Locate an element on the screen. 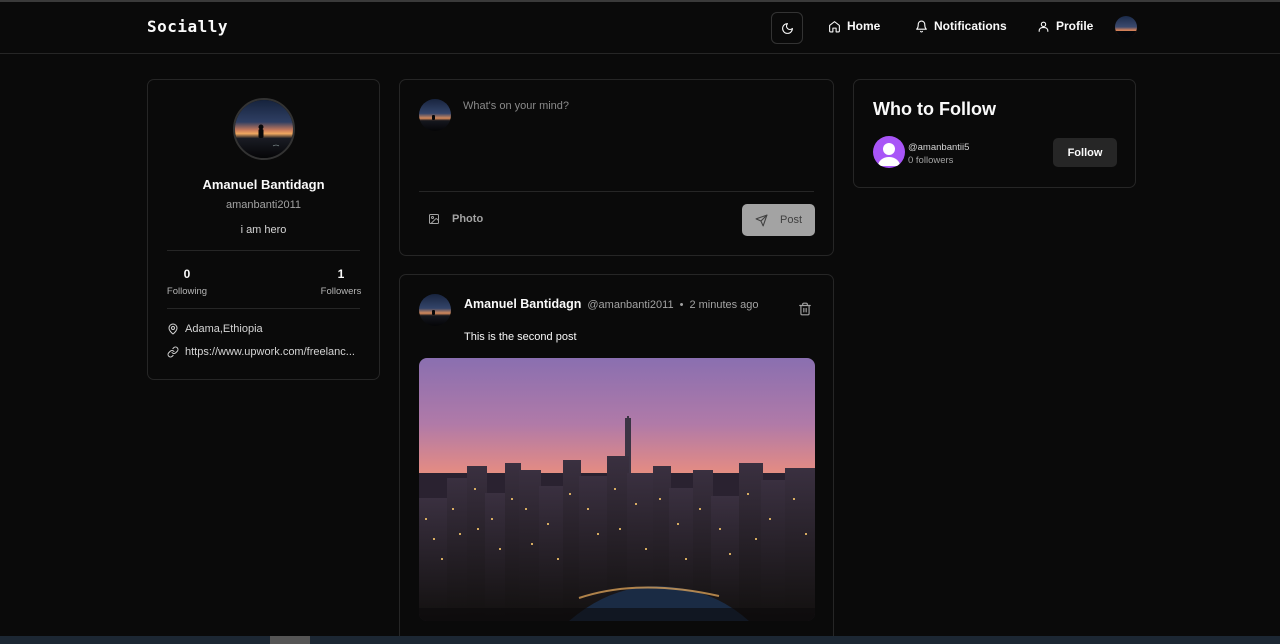 The height and width of the screenshot is (644, 1280). home-icon is located at coordinates (834, 26).